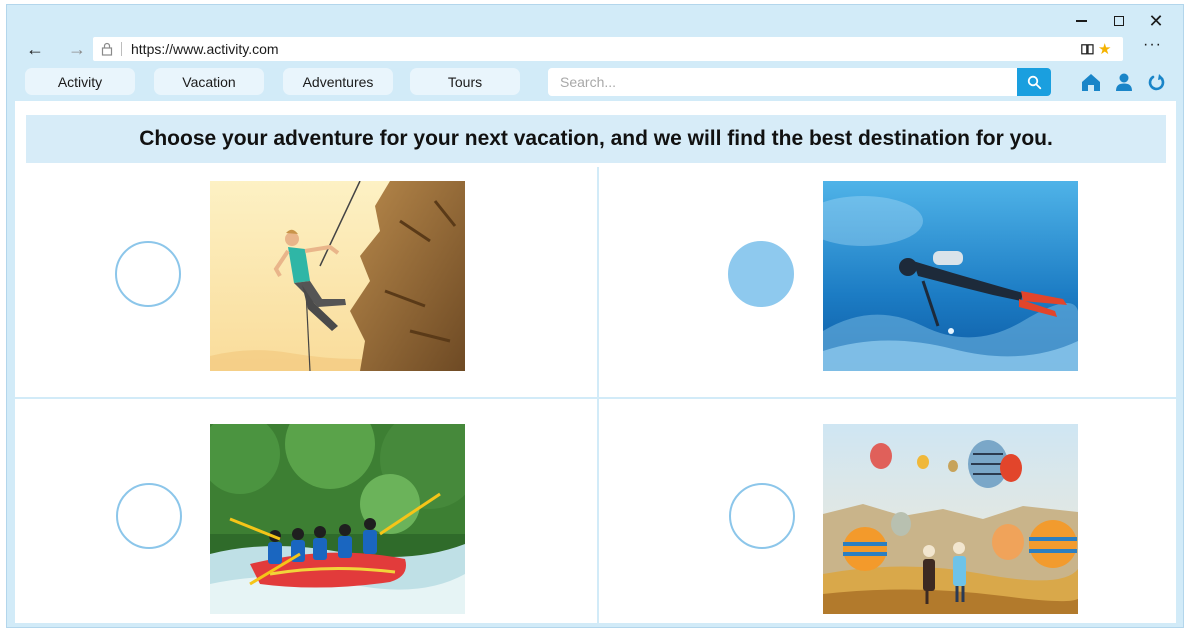  What do you see at coordinates (762, 516) in the screenshot?
I see `option-radio-balloons` at bounding box center [762, 516].